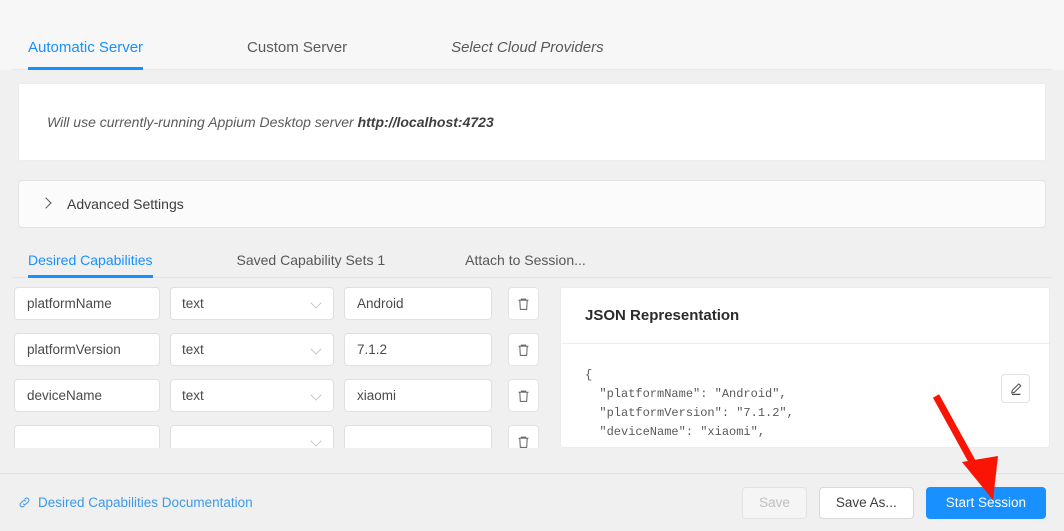 The width and height of the screenshot is (1064, 531). What do you see at coordinates (805, 316) in the screenshot?
I see `json-representation-title: JSON Representation` at bounding box center [805, 316].